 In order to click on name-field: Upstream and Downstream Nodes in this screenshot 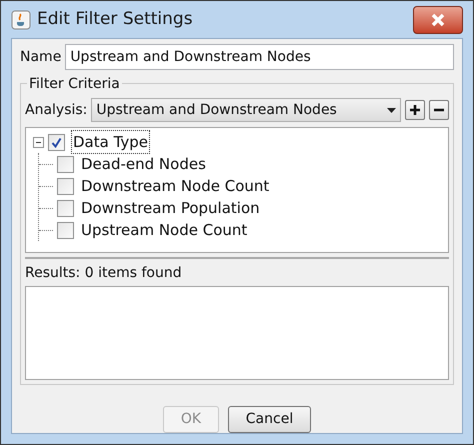, I will do `click(259, 57)`.